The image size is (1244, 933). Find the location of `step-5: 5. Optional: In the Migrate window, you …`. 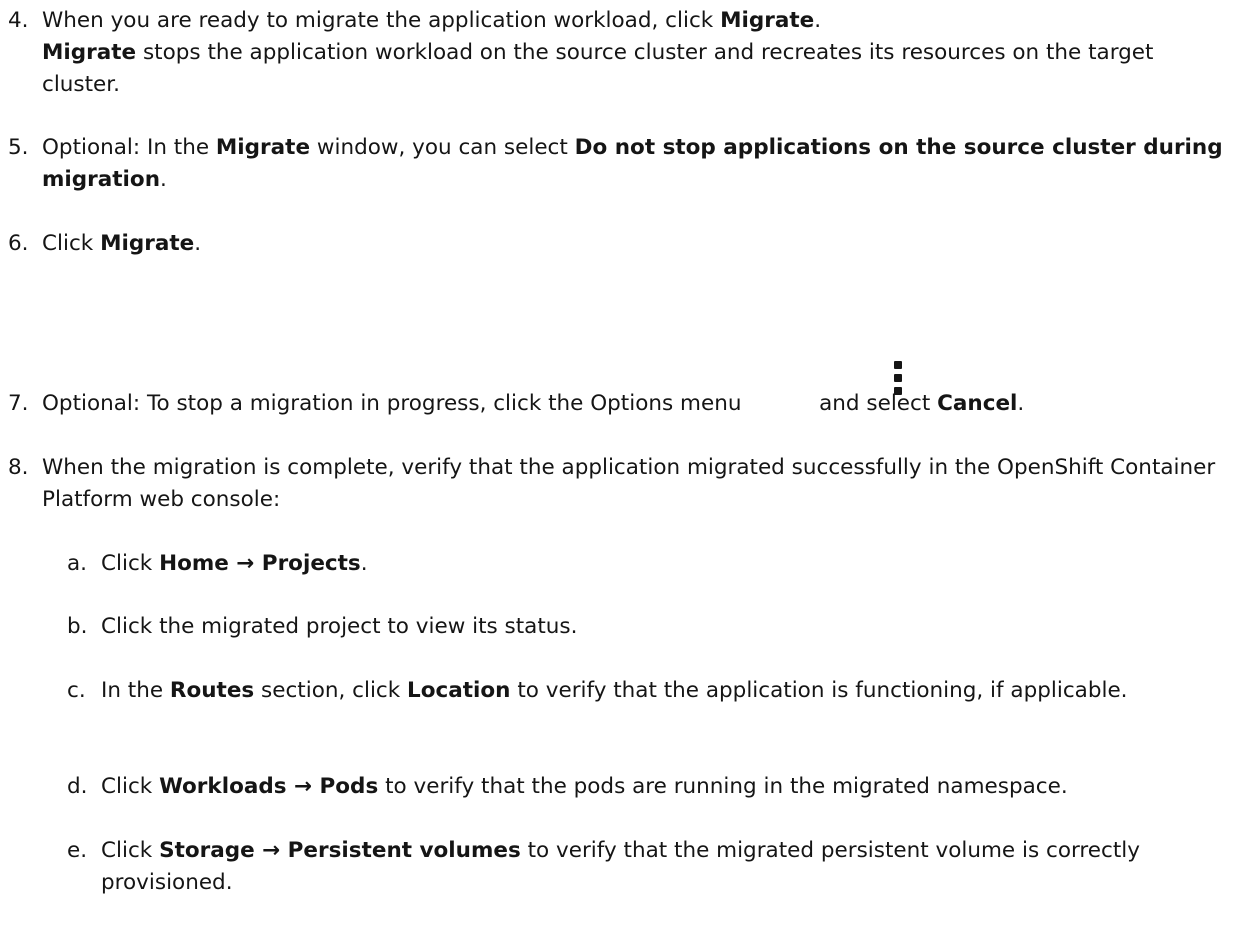

step-5: 5. Optional: In the Migrate window, you … is located at coordinates (622, 164).